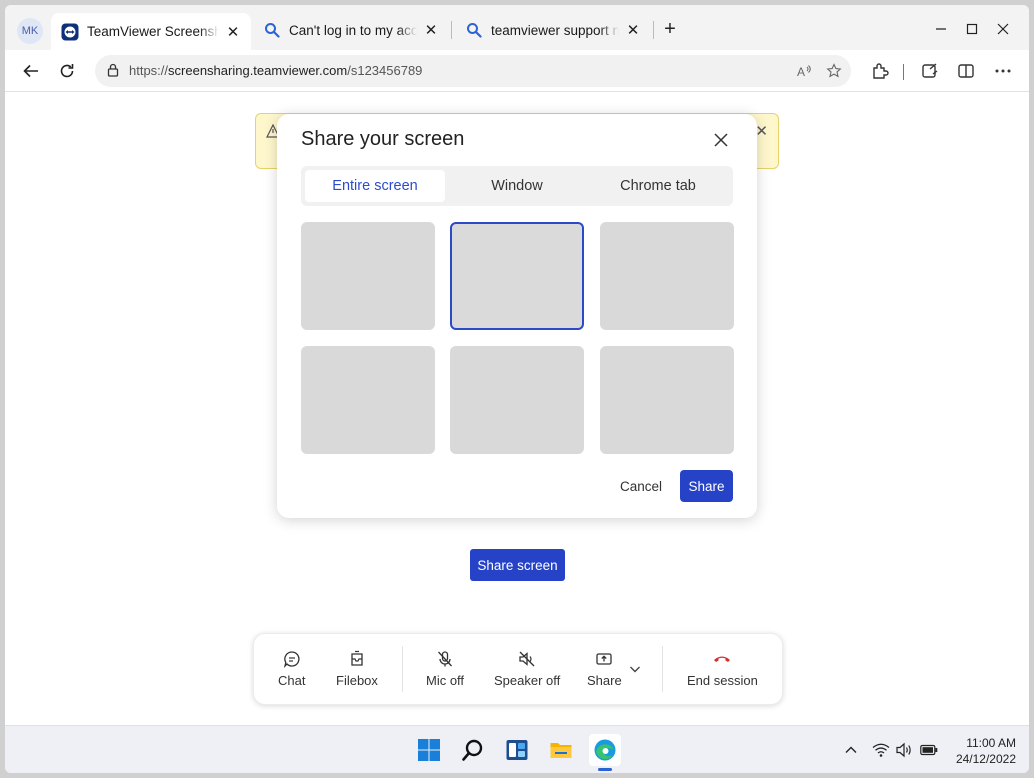 The height and width of the screenshot is (778, 1034). What do you see at coordinates (292, 659) in the screenshot?
I see `chat-icon` at bounding box center [292, 659].